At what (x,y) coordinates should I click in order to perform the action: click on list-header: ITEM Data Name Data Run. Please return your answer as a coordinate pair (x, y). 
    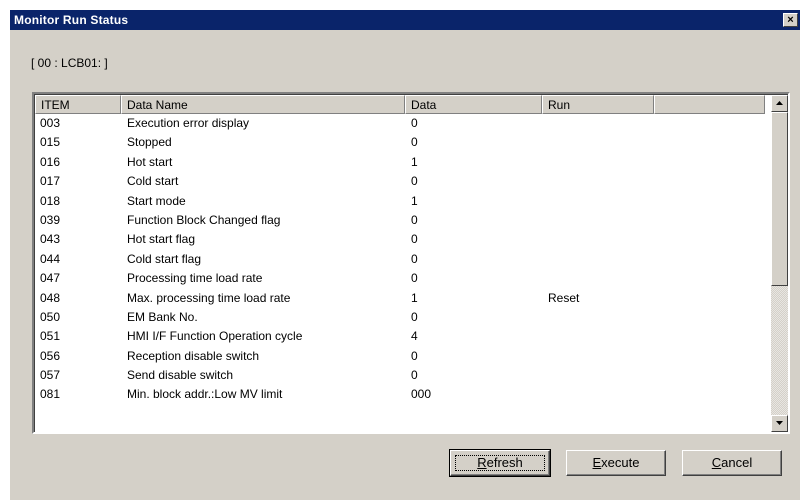
    Looking at the image, I should click on (400, 104).